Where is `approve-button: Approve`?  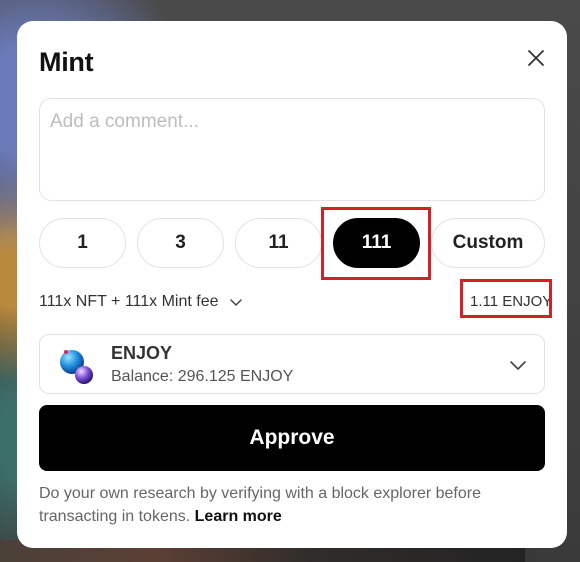
approve-button: Approve is located at coordinates (292, 438).